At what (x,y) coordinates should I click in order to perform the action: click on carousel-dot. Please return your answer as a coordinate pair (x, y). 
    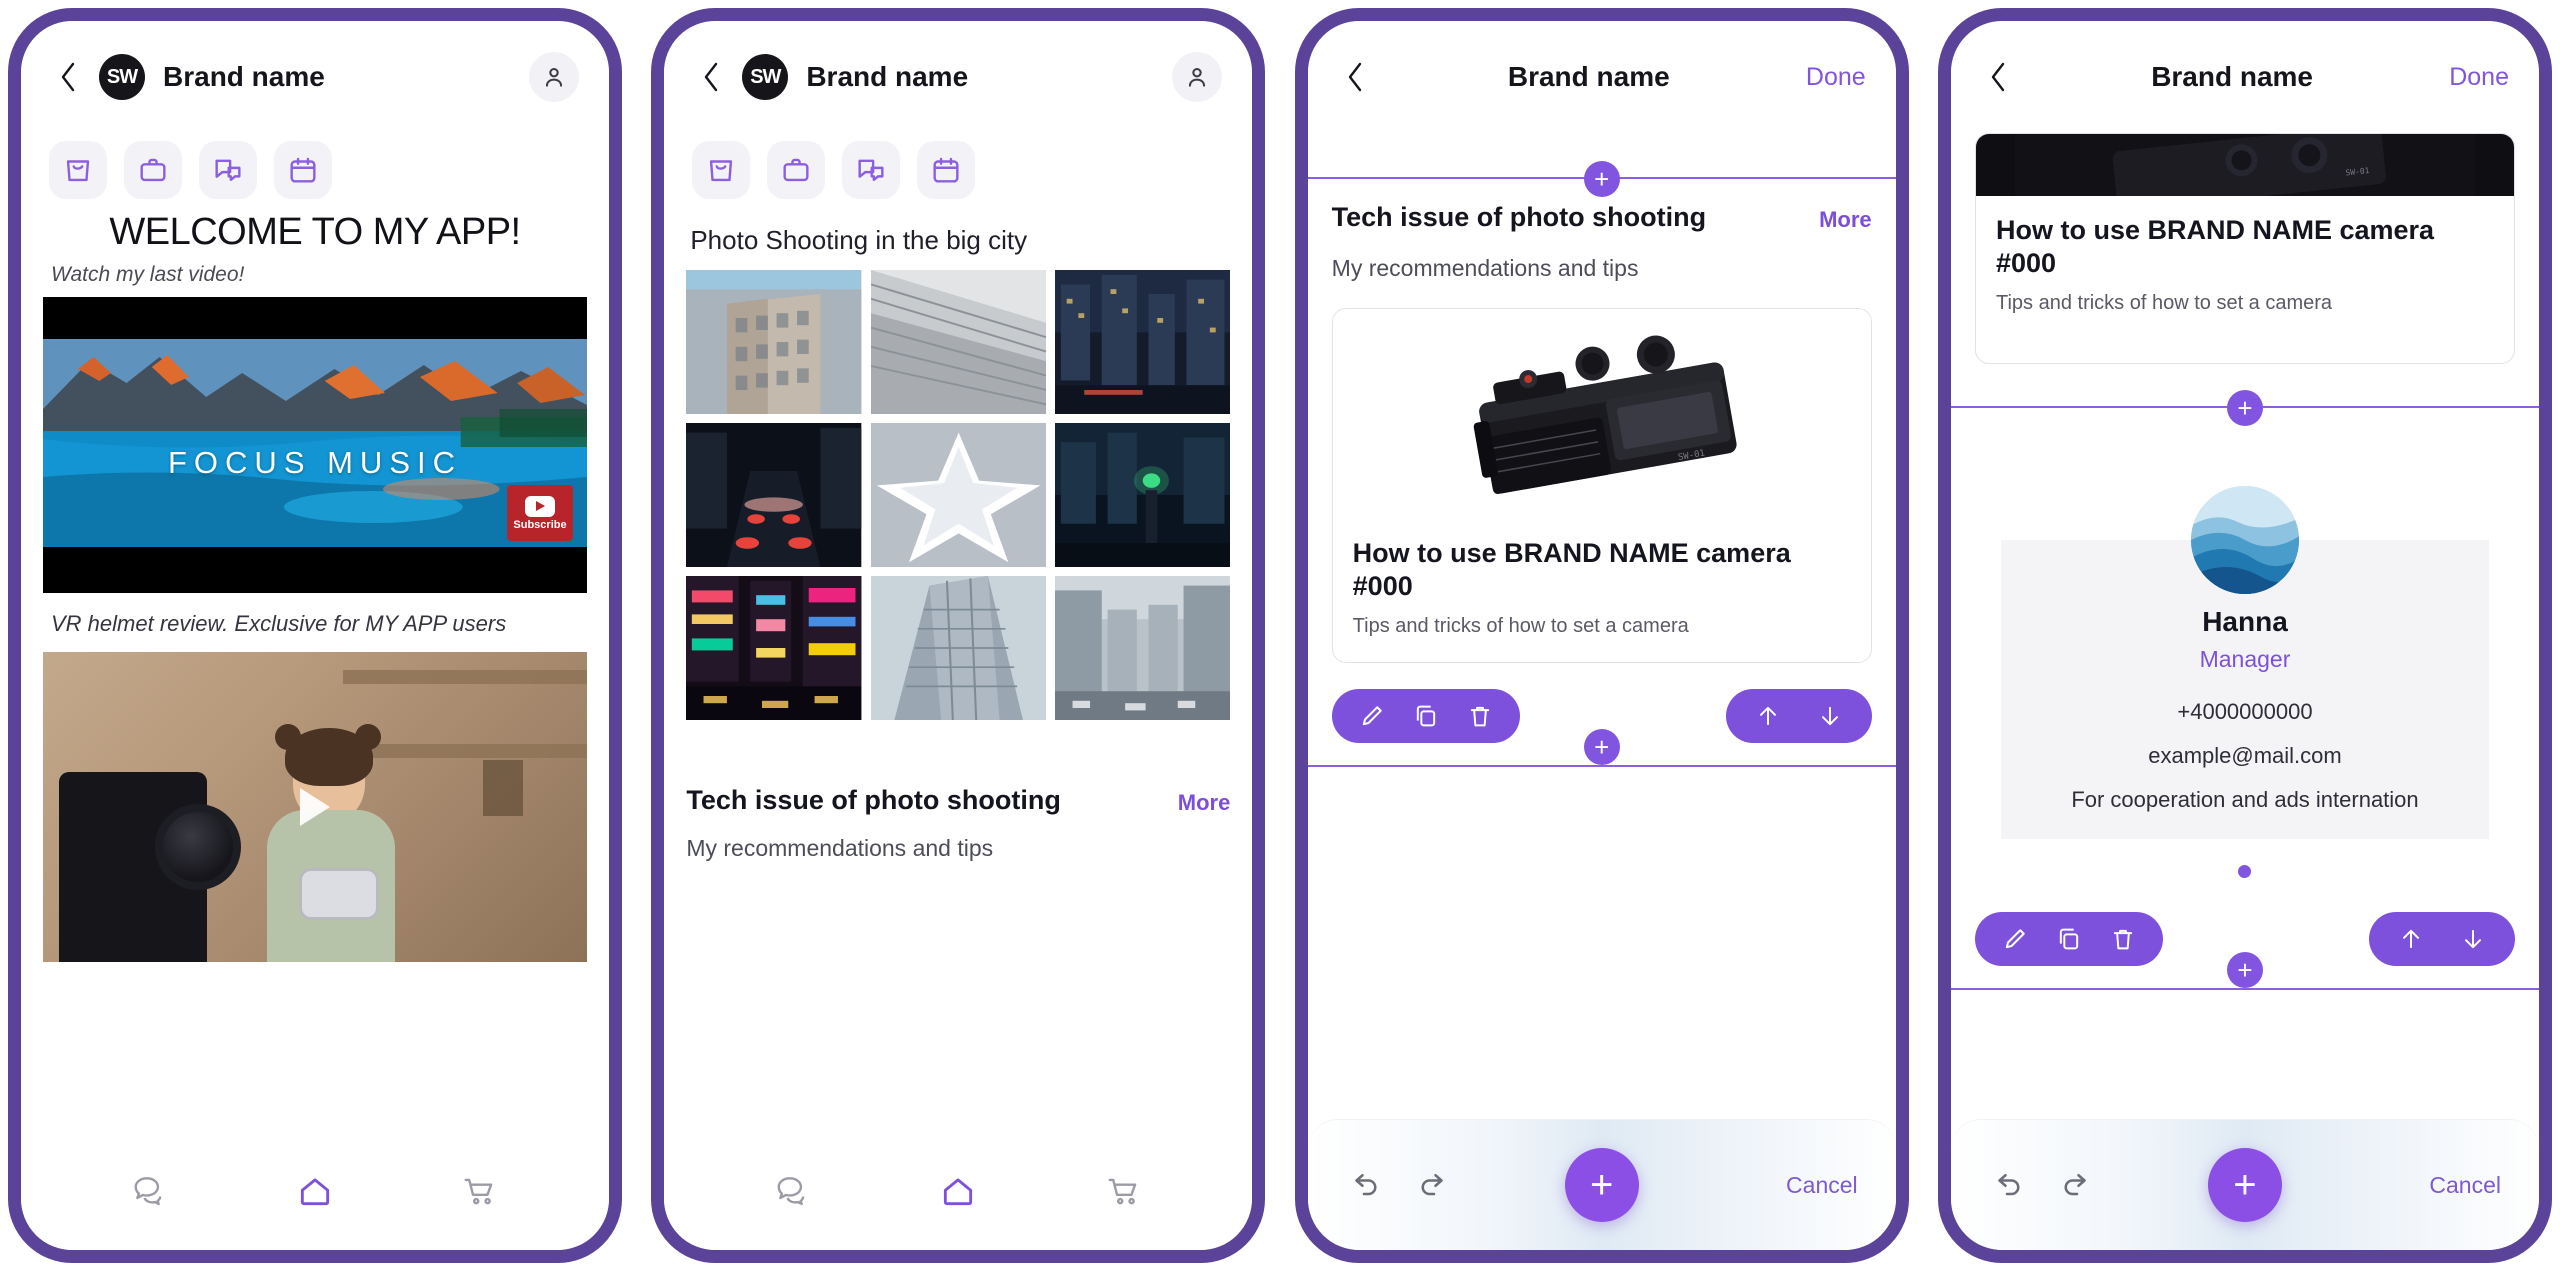
    Looking at the image, I should click on (2245, 871).